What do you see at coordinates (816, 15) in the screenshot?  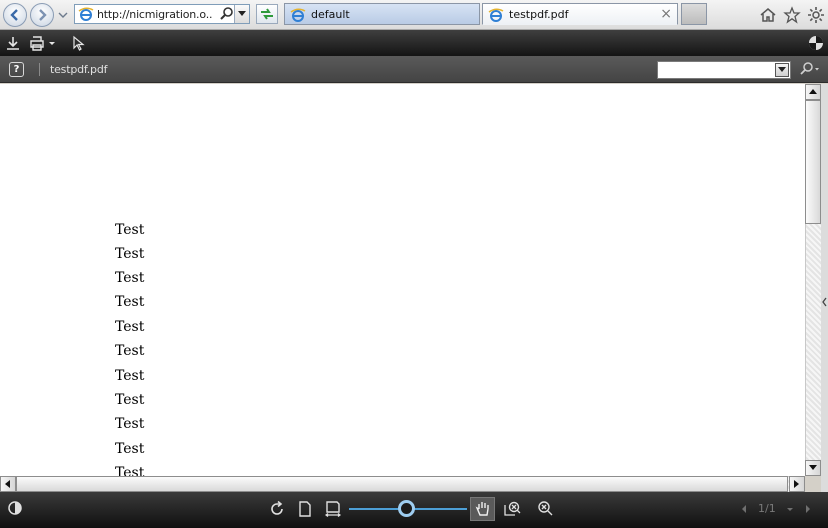 I see `settings-gear-icon` at bounding box center [816, 15].